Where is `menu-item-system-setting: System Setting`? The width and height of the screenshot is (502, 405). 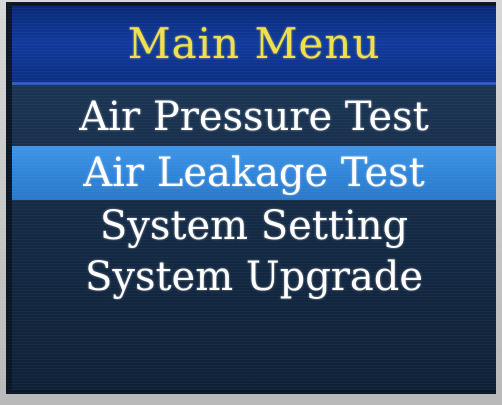 menu-item-system-setting: System Setting is located at coordinates (254, 226).